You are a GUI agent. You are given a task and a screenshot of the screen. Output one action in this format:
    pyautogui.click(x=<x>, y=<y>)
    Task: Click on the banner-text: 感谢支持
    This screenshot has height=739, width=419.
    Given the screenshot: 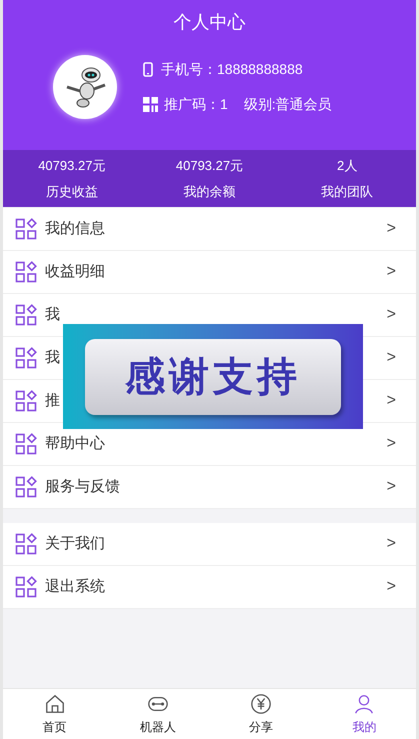 What is the action you would take?
    pyautogui.click(x=213, y=377)
    